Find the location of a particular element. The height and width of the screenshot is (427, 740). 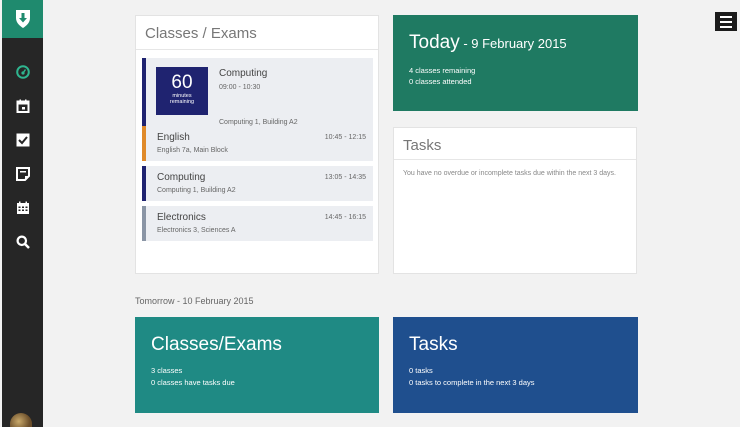

tasks-panel-title: Tasks is located at coordinates (515, 144).